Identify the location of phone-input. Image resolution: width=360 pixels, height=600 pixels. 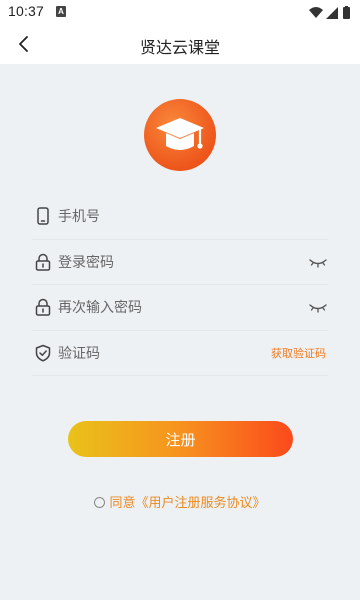
(168, 217).